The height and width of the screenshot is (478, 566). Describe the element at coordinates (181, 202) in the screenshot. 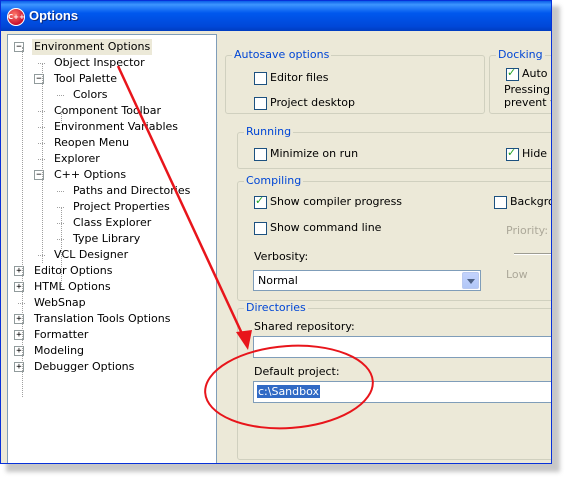

I see `annotation-arrow` at that location.